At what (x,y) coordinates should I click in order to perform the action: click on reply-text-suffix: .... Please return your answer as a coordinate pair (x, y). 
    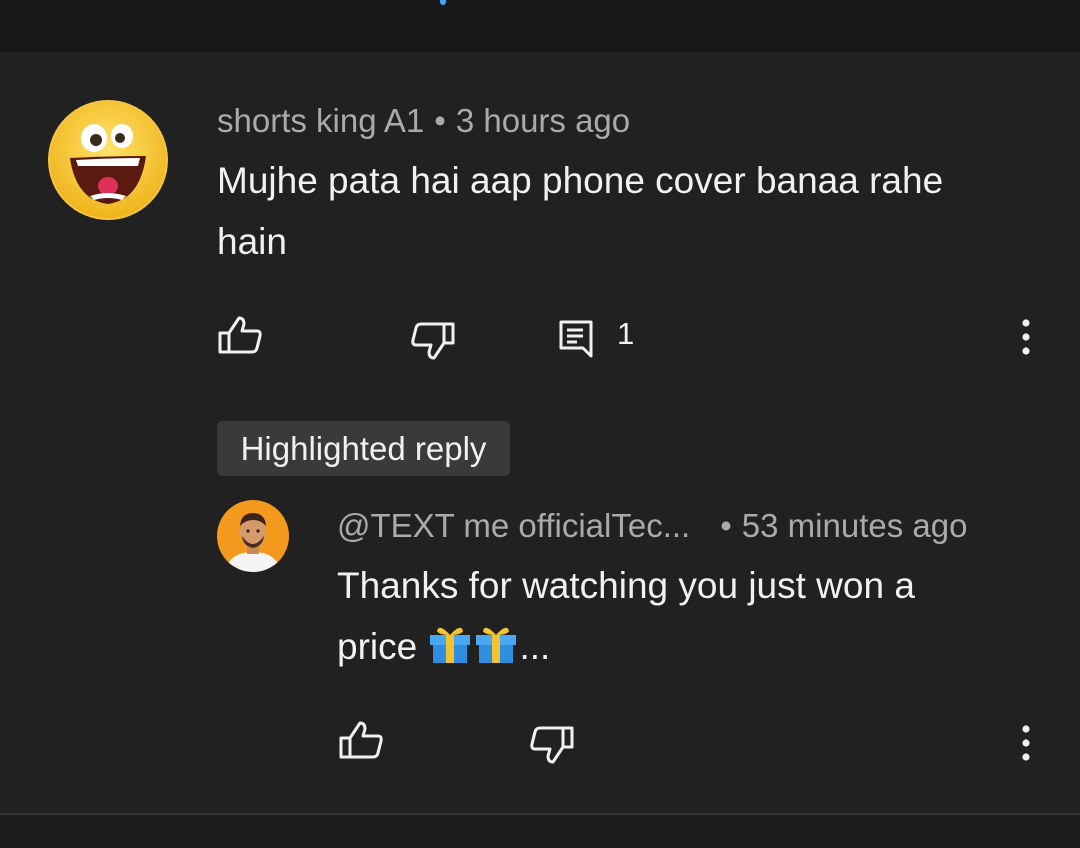
    Looking at the image, I should click on (535, 646).